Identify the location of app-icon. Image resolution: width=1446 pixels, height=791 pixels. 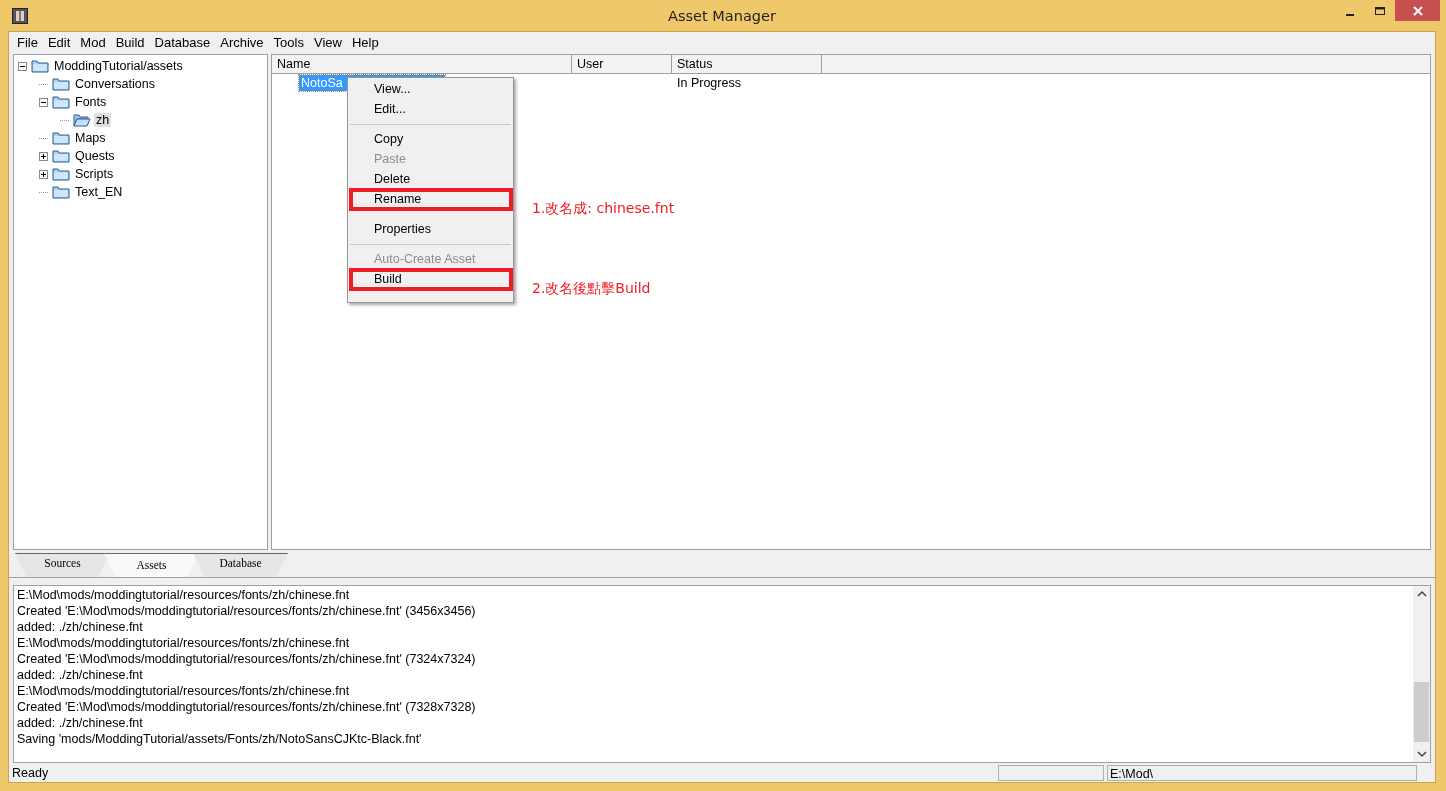
(20, 16).